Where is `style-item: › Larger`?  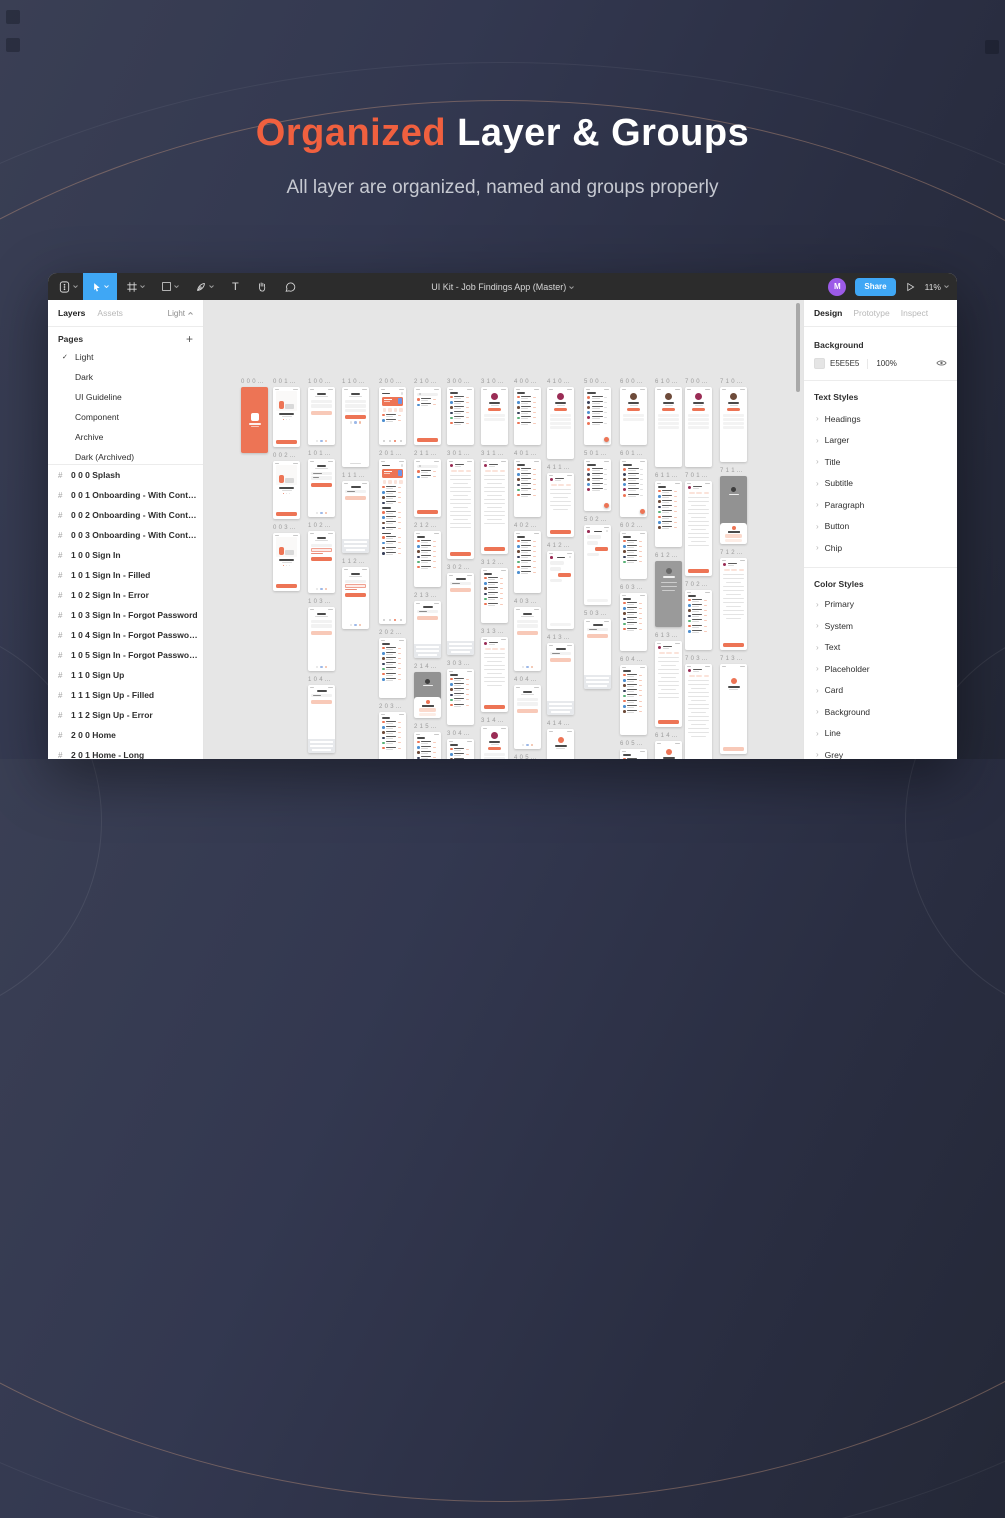
style-item: › Larger is located at coordinates (880, 441).